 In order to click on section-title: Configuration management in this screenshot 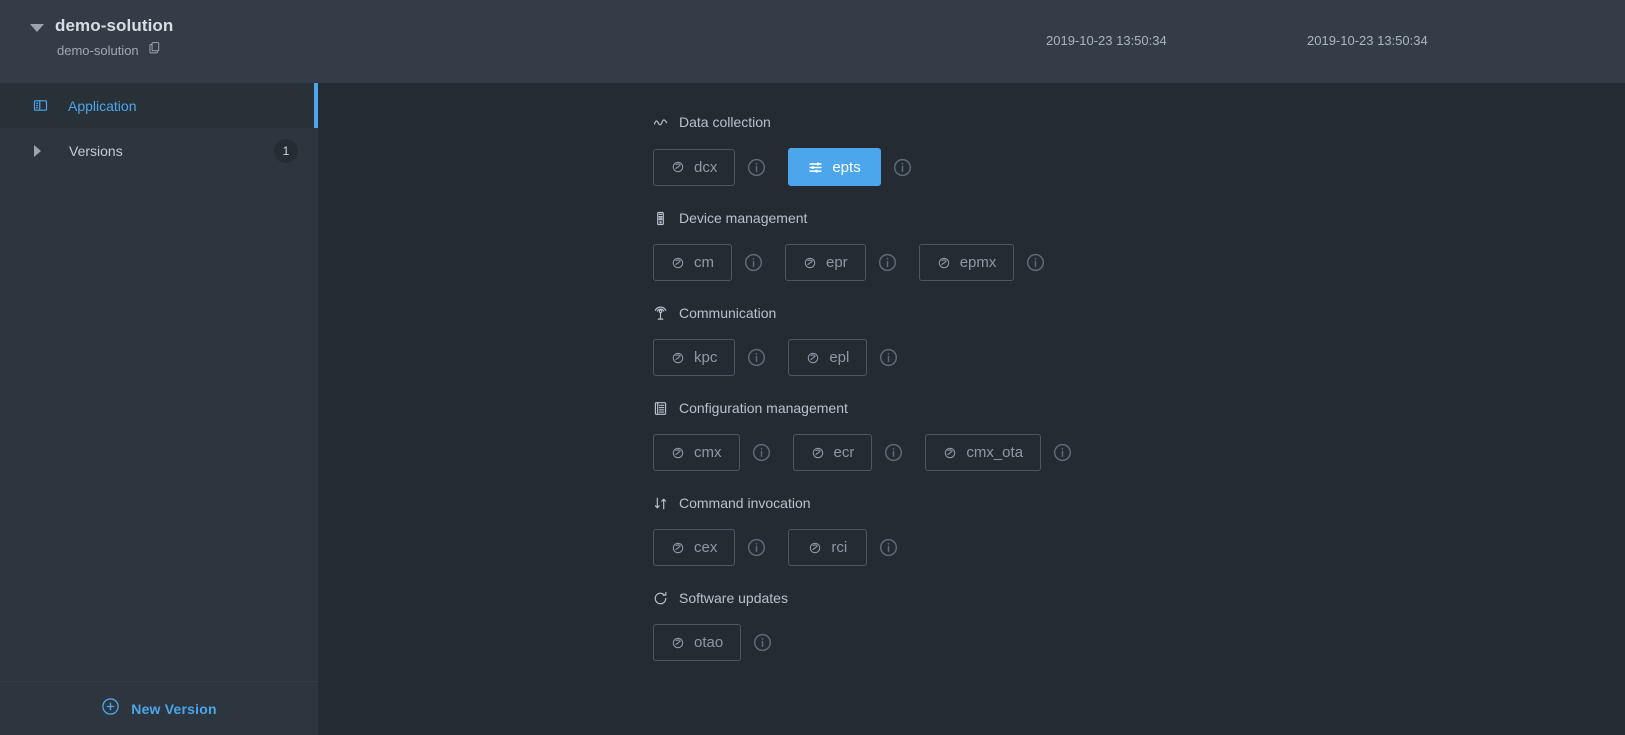, I will do `click(763, 408)`.